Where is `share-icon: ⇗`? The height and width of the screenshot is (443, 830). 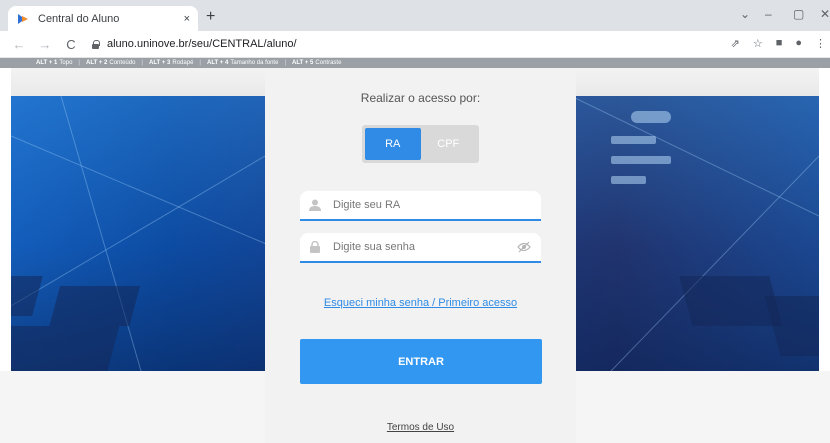 share-icon: ⇗ is located at coordinates (735, 43).